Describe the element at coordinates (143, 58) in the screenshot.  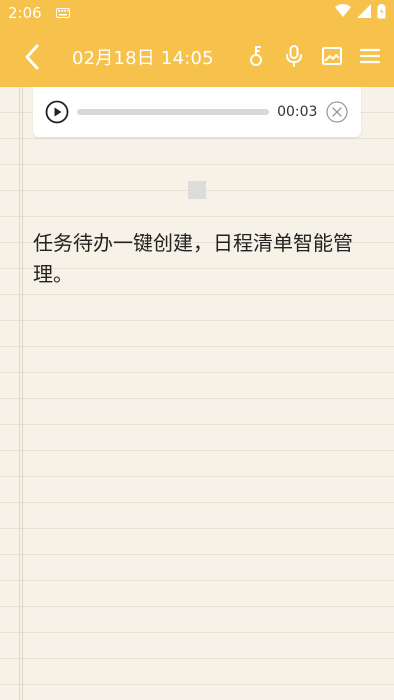
I see `note-date-title: 02月18日 14:05` at that location.